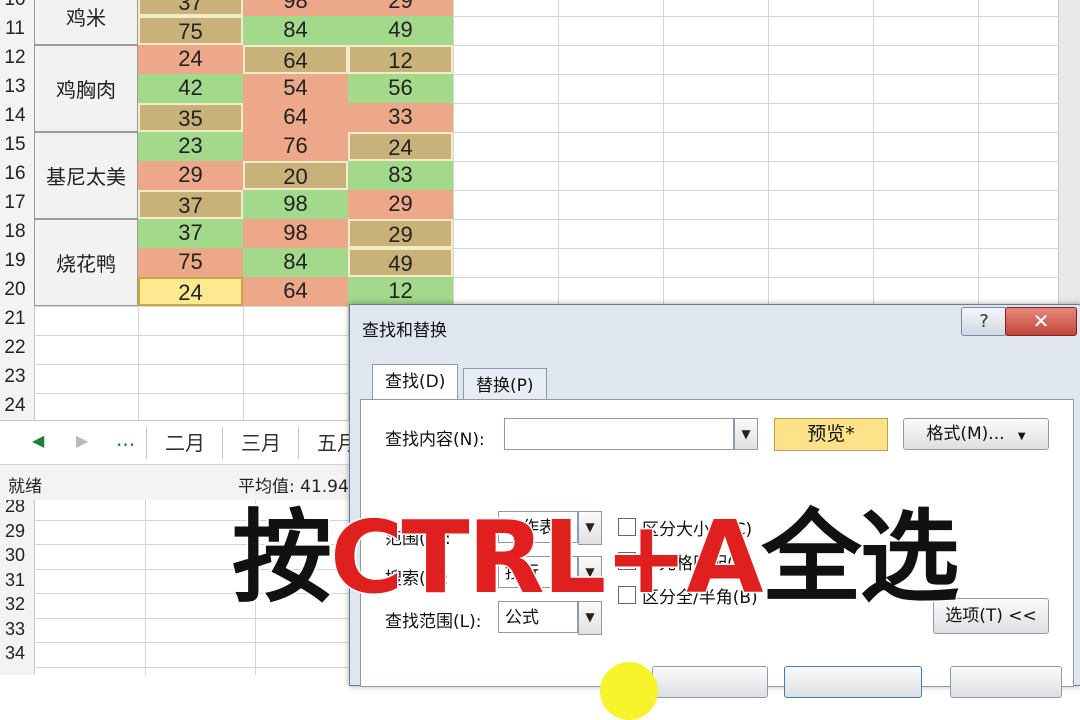  I want to click on tab-next-icon: ▶, so click(82, 440).